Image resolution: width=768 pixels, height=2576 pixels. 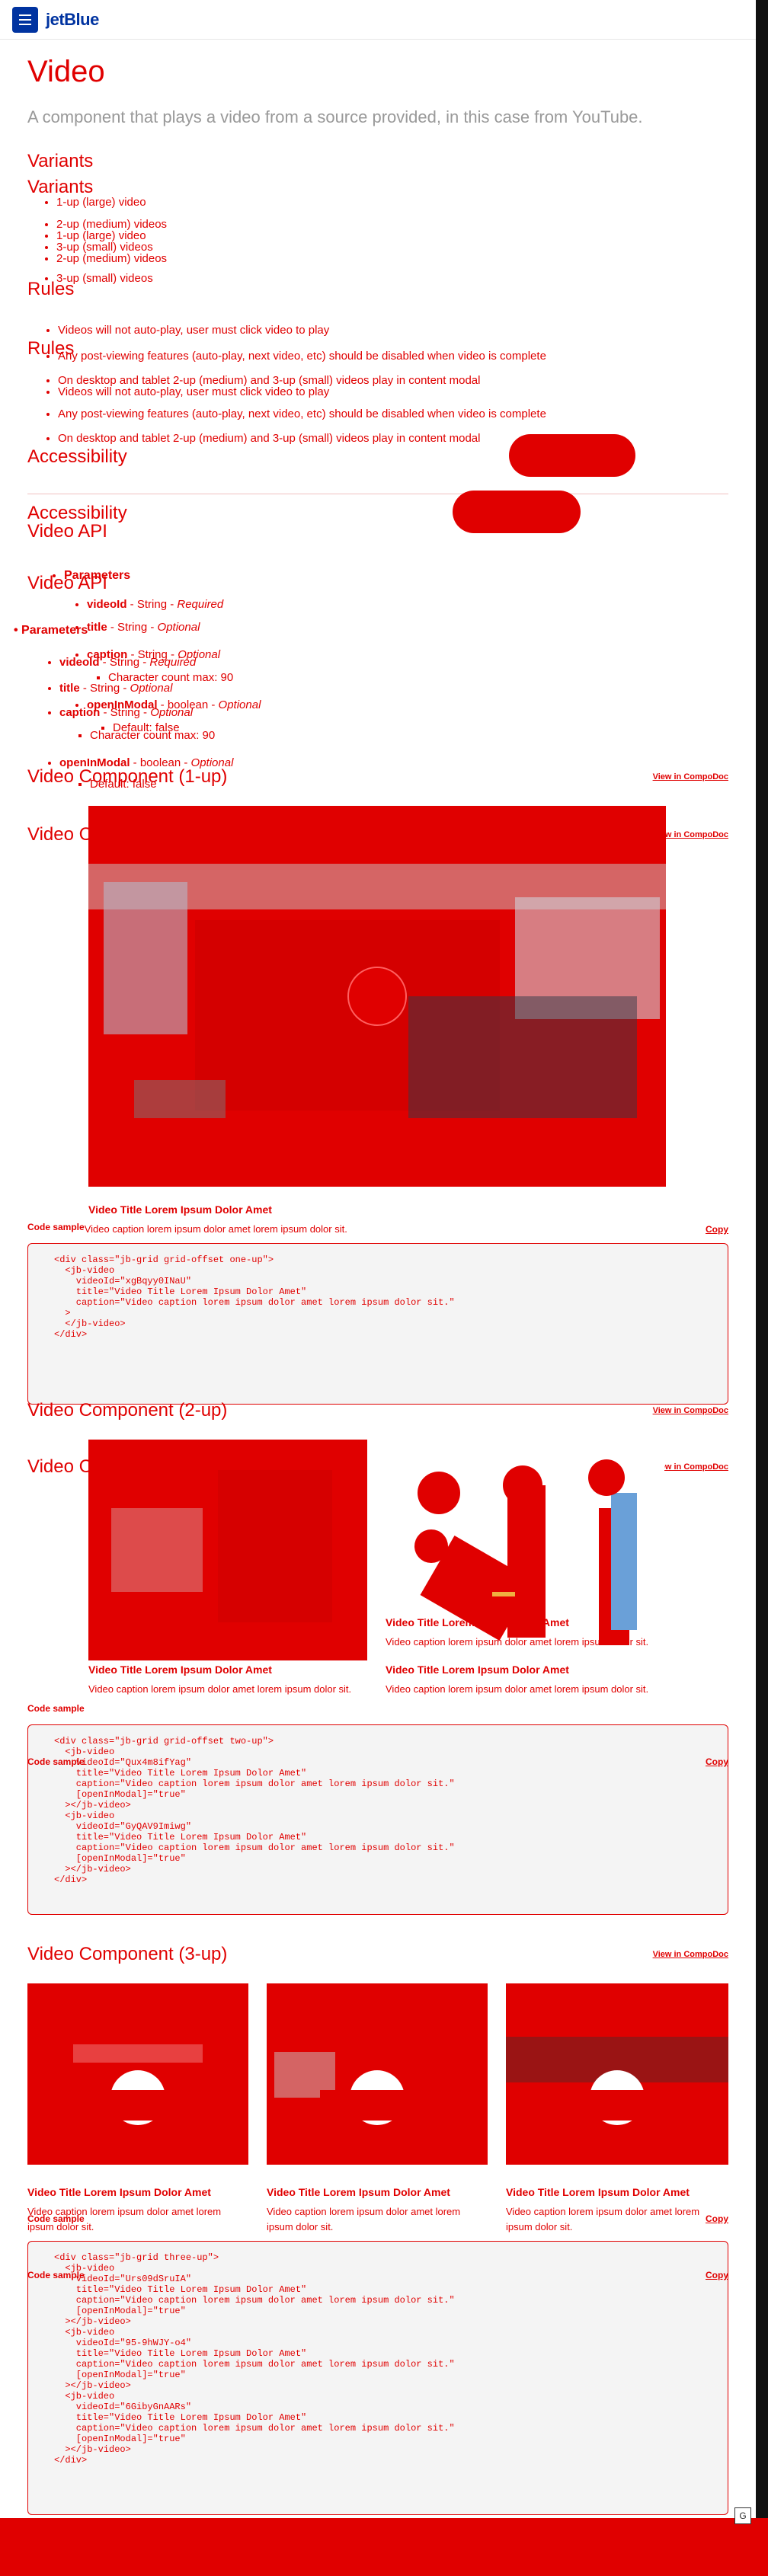 I want to click on page-title: Video, so click(x=66, y=71).